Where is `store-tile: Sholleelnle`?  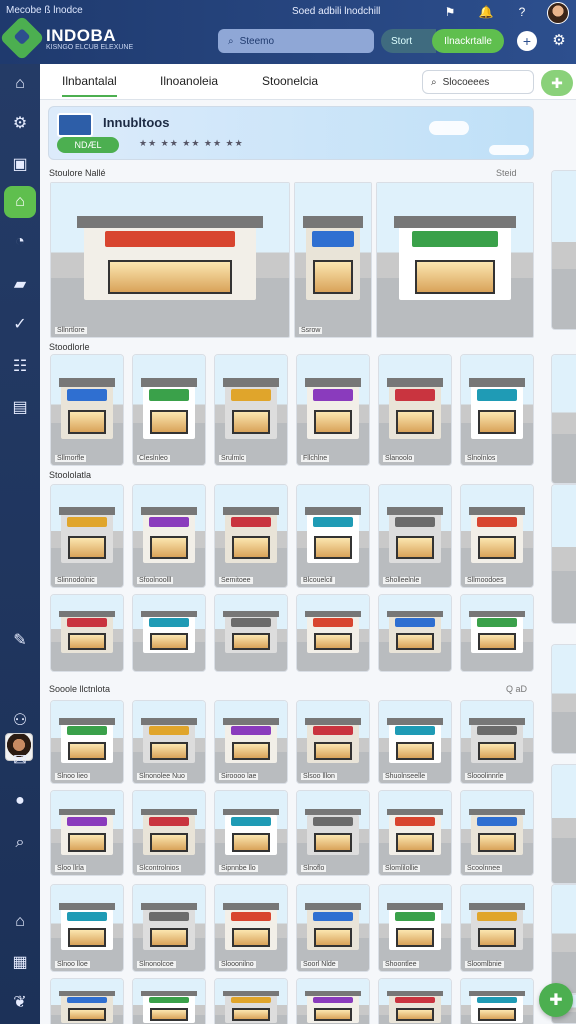 store-tile: Sholleelnle is located at coordinates (415, 536).